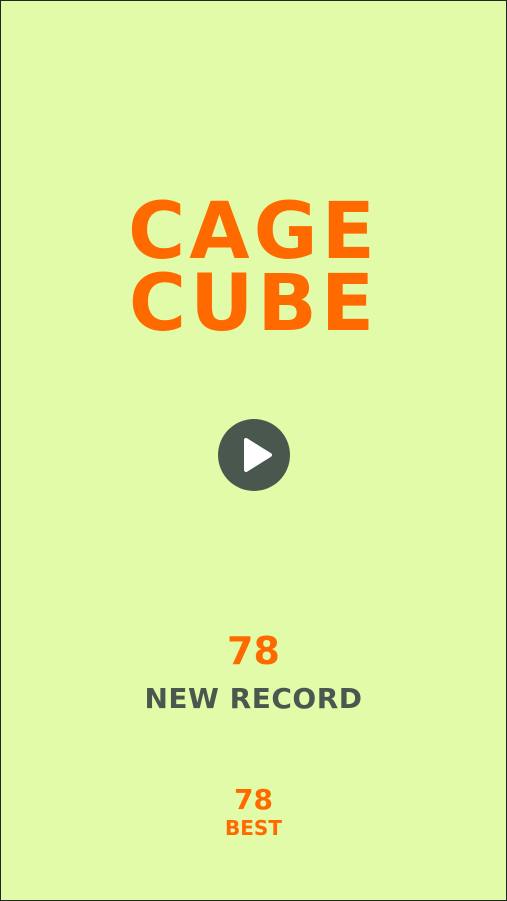 The height and width of the screenshot is (901, 507). I want to click on new-record-label: NEW RECORD, so click(253, 698).